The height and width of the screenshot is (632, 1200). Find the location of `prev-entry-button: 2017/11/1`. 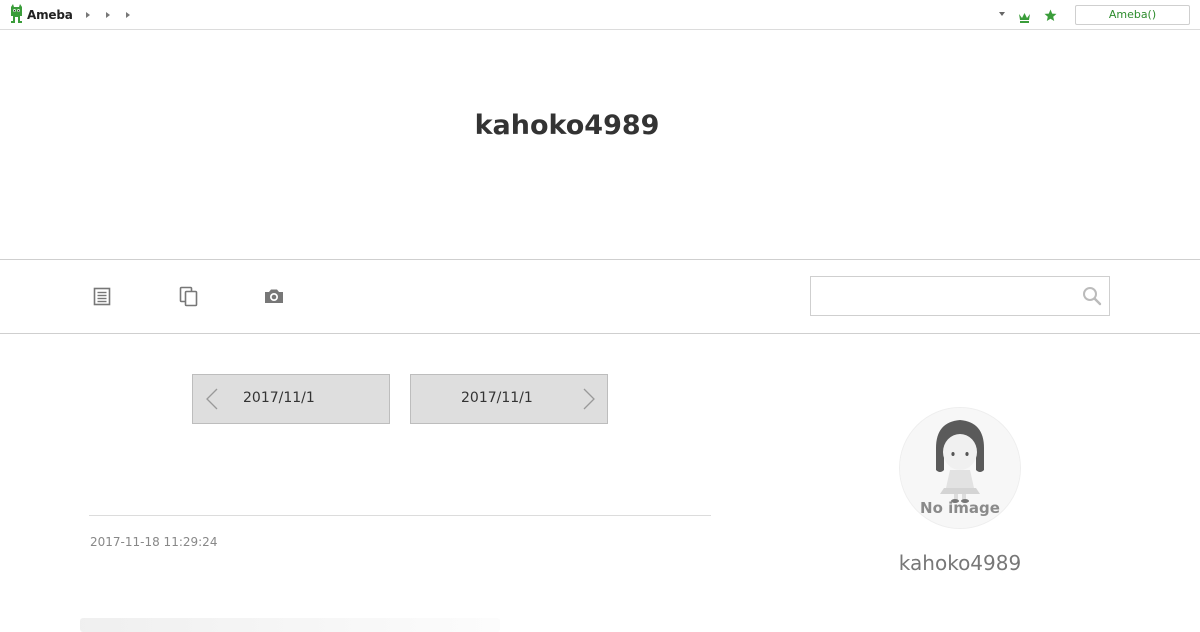

prev-entry-button: 2017/11/1 is located at coordinates (291, 399).